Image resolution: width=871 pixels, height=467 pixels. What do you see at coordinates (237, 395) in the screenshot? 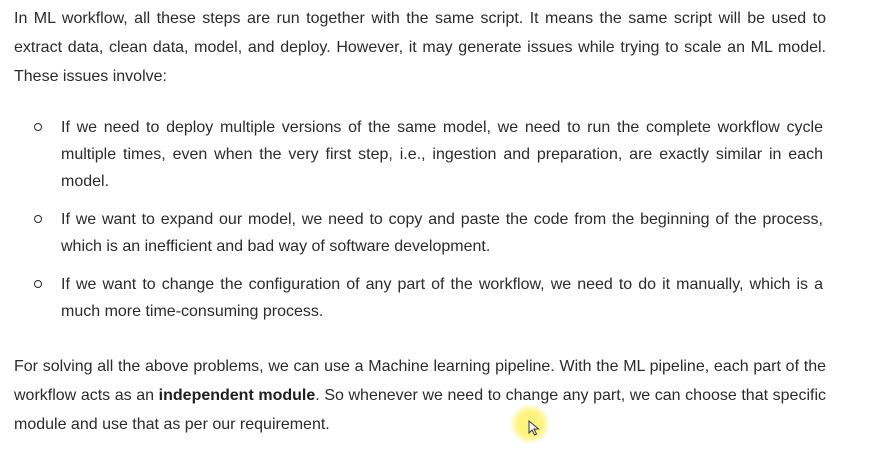
I see `independent-module-emphasis: independent module` at bounding box center [237, 395].